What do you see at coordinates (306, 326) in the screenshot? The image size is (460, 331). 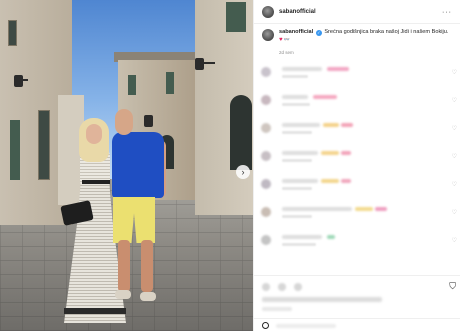 I see `comment-input` at bounding box center [306, 326].